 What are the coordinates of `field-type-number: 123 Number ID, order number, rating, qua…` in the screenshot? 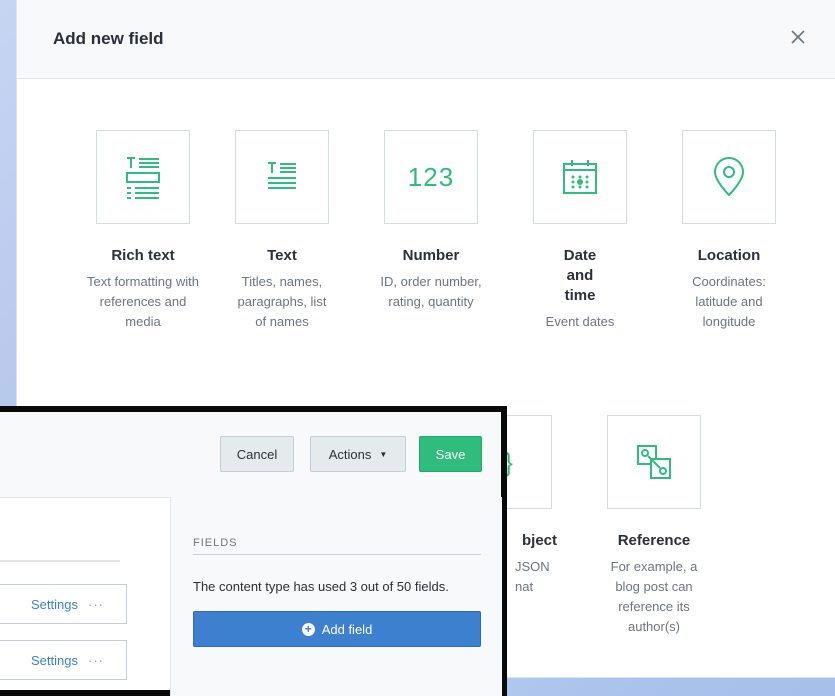 It's located at (431, 221).